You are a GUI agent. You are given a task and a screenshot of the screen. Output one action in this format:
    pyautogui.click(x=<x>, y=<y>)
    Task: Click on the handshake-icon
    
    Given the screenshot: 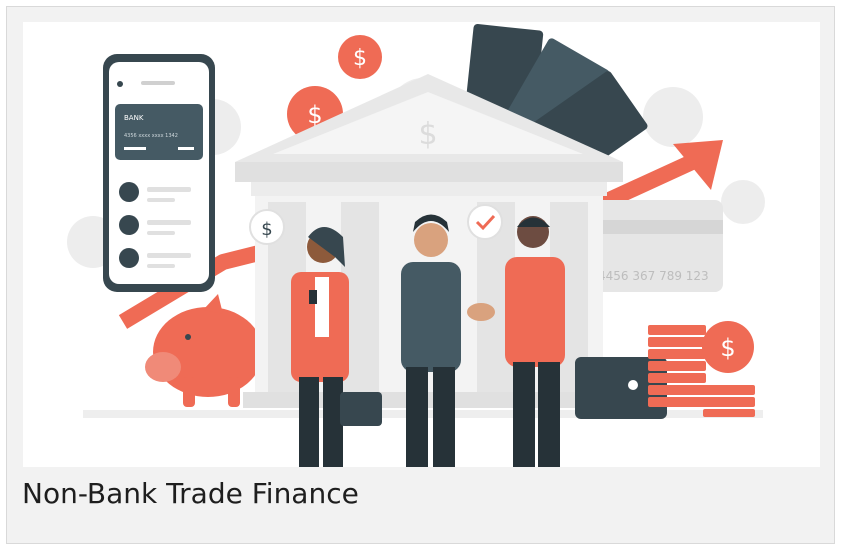 What is the action you would take?
    pyautogui.click(x=481, y=312)
    